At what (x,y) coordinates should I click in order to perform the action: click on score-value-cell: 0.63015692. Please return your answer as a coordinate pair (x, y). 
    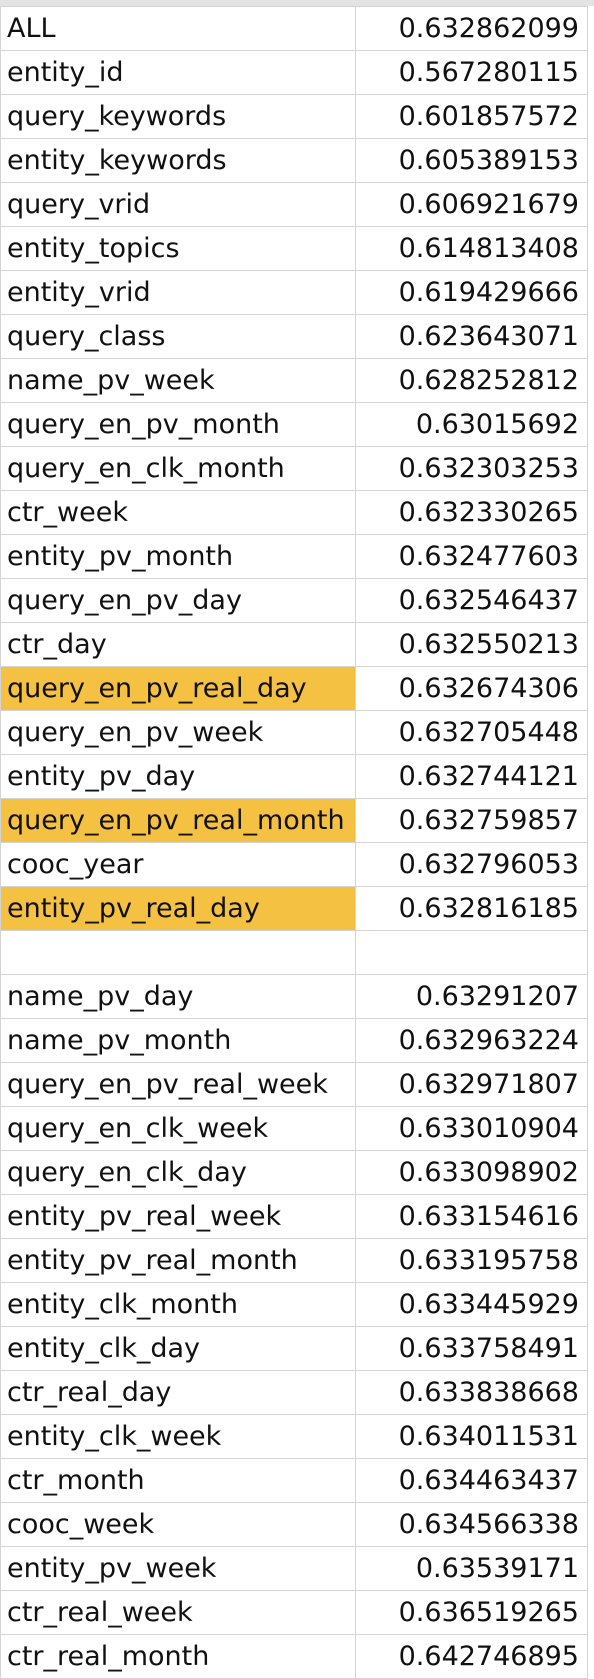
    Looking at the image, I should click on (471, 424).